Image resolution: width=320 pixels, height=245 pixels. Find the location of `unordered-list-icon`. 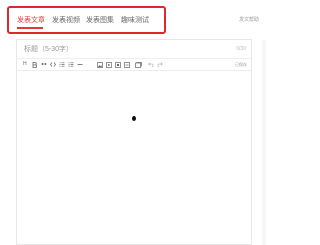

unordered-list-icon is located at coordinates (71, 64).